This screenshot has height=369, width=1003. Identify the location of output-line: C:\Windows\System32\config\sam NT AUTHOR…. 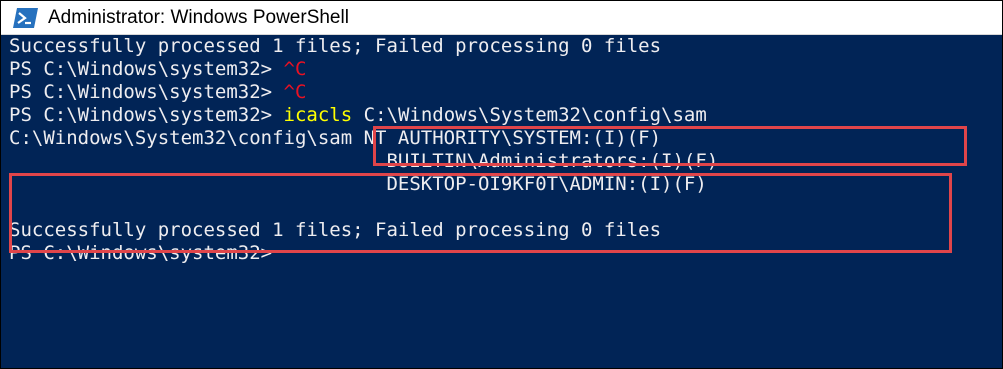
(335, 138).